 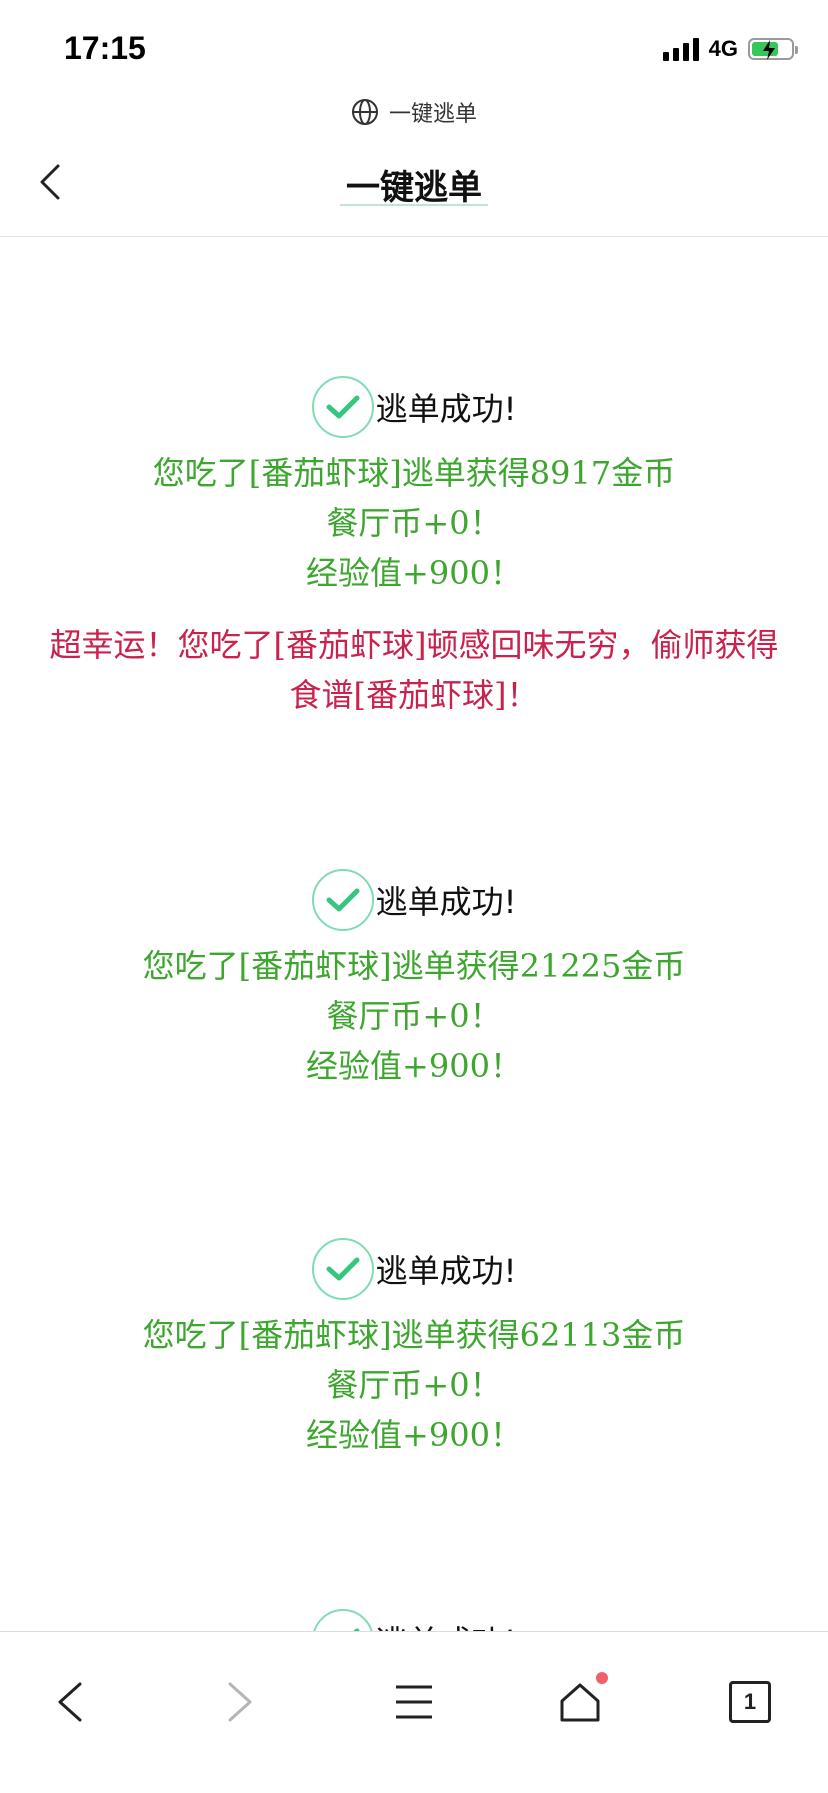 What do you see at coordinates (602, 1678) in the screenshot?
I see `notification-dot` at bounding box center [602, 1678].